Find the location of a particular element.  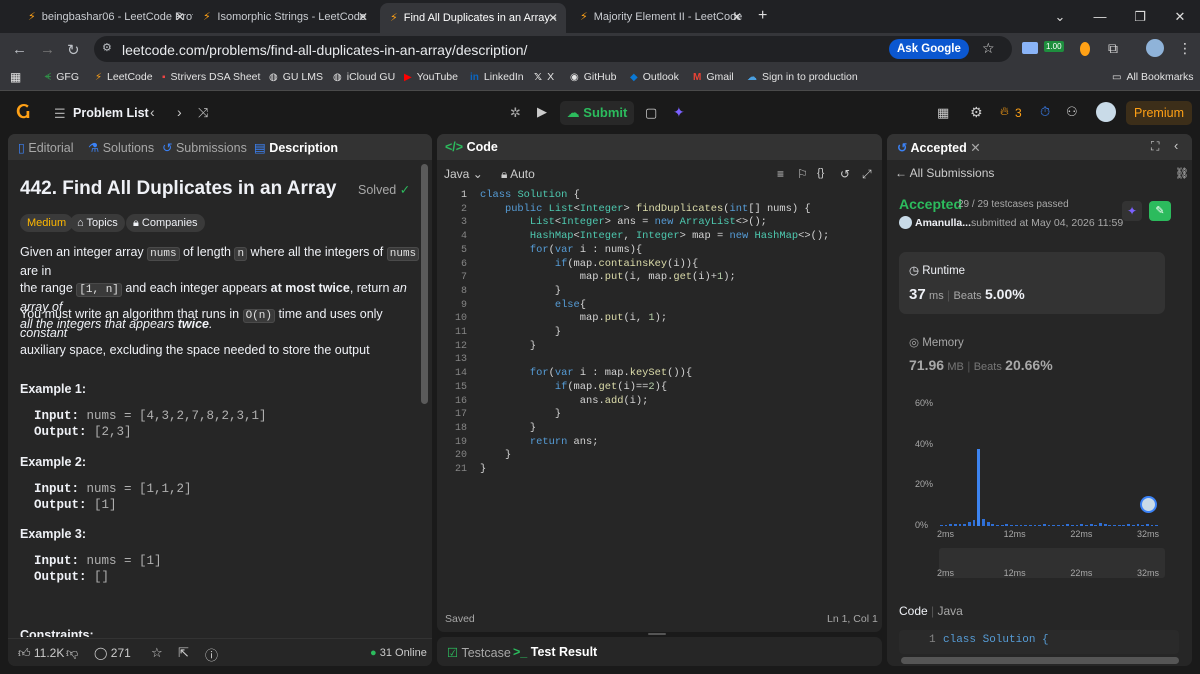

apps-grid-icon: ▦ is located at coordinates (15, 77).